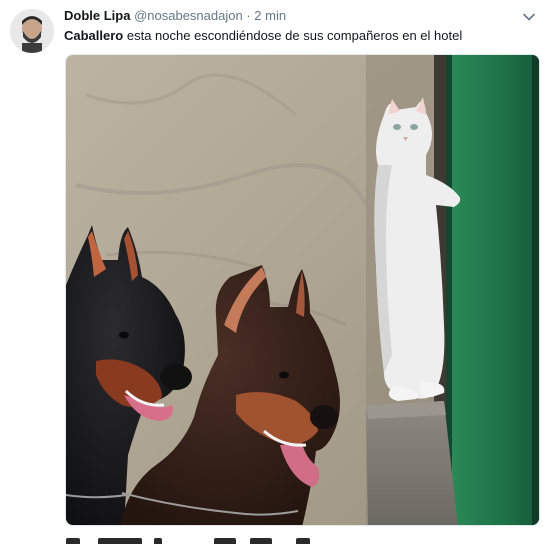 Image resolution: width=546 pixels, height=544 pixels. Describe the element at coordinates (270, 15) in the screenshot. I see `timestamp: 2 min` at that location.